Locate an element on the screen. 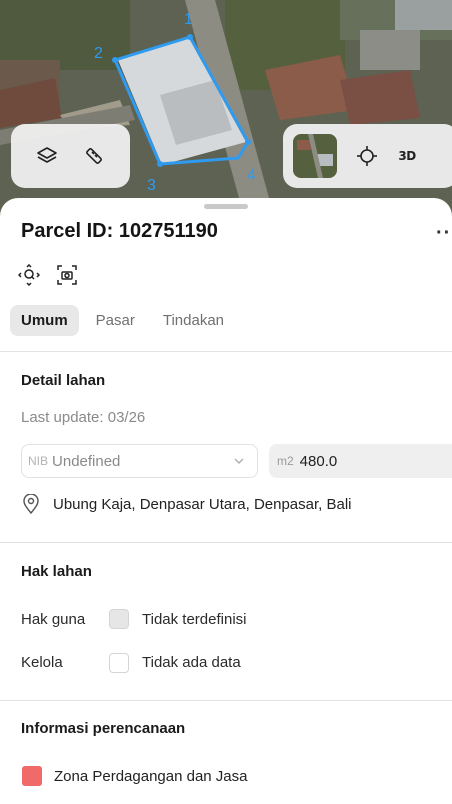 The width and height of the screenshot is (452, 804). tab-pasar: Pasar is located at coordinates (115, 320).